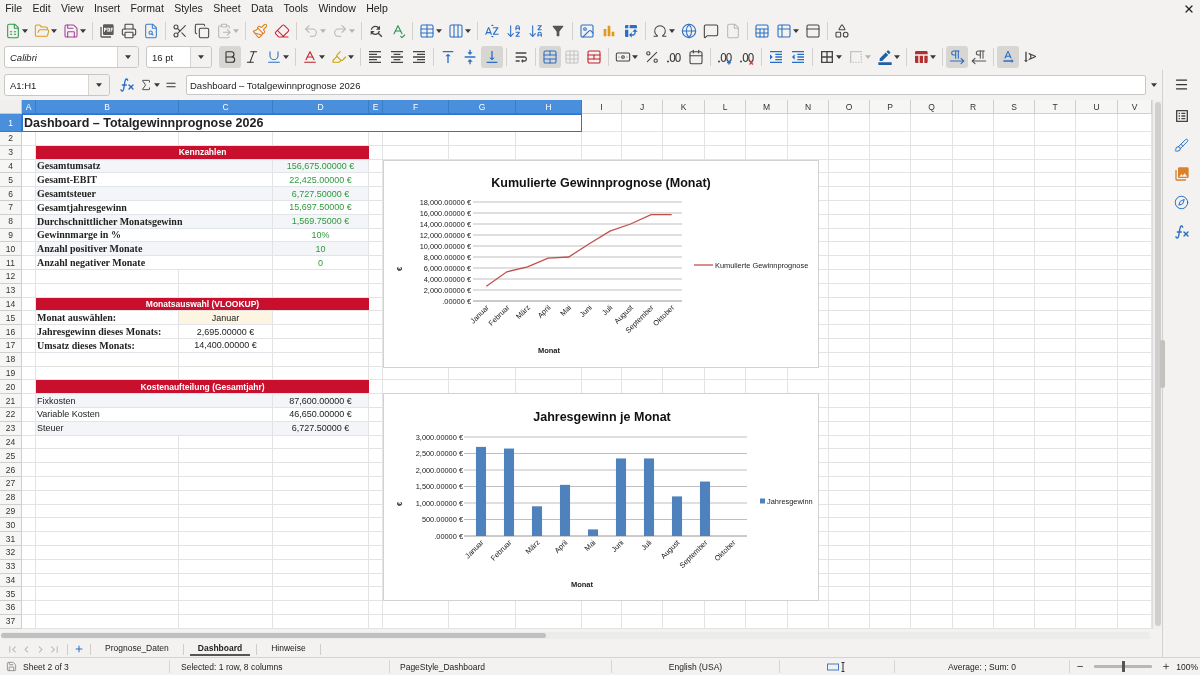 The image size is (1200, 675). I want to click on text-direction-icon, so click(1008, 57).